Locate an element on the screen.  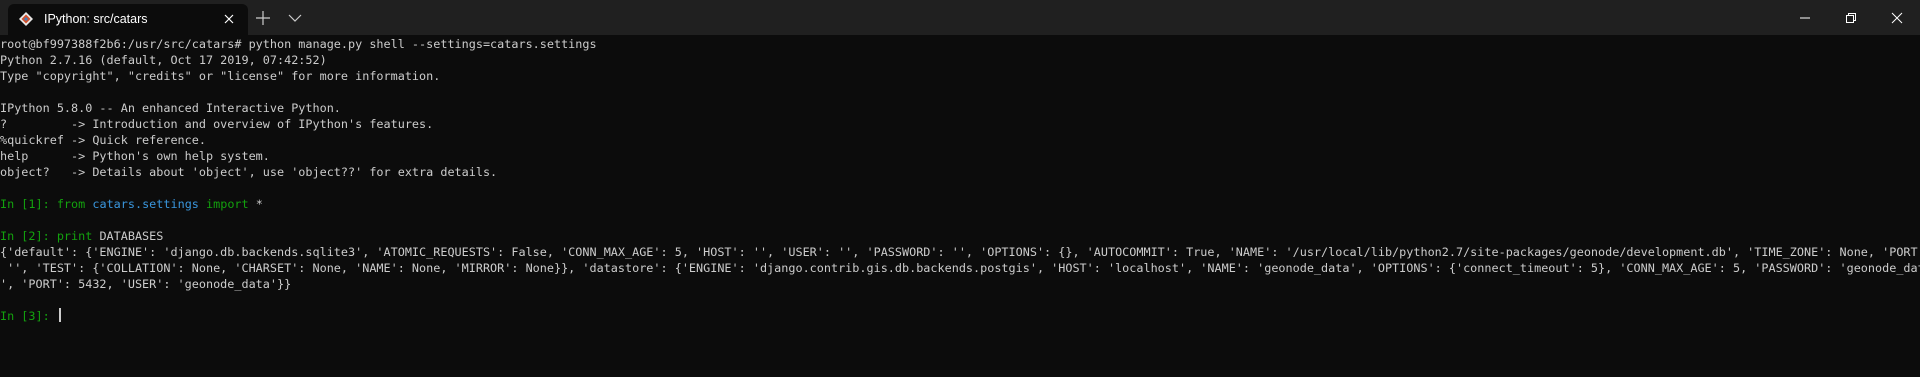
close-window-button is located at coordinates (1897, 17).